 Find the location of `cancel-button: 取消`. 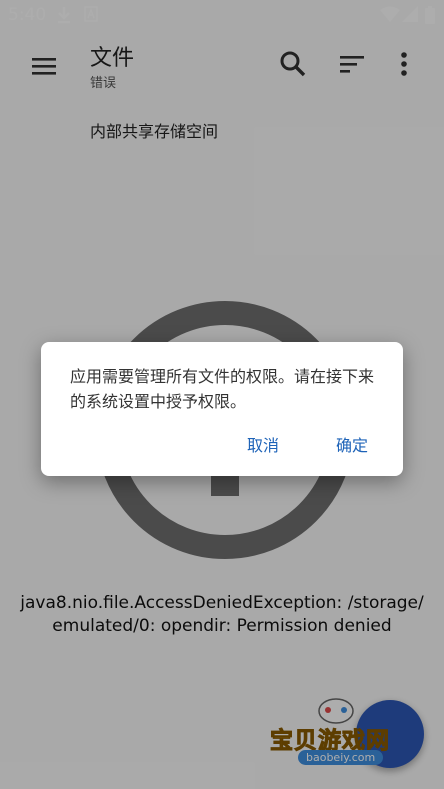

cancel-button: 取消 is located at coordinates (263, 444).